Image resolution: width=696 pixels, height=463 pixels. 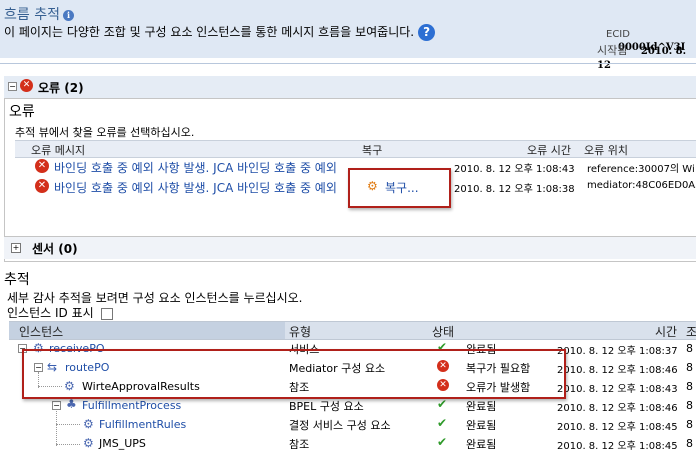 I want to click on instance-type: 결정 서비스 구성 요소, so click(x=340, y=425).